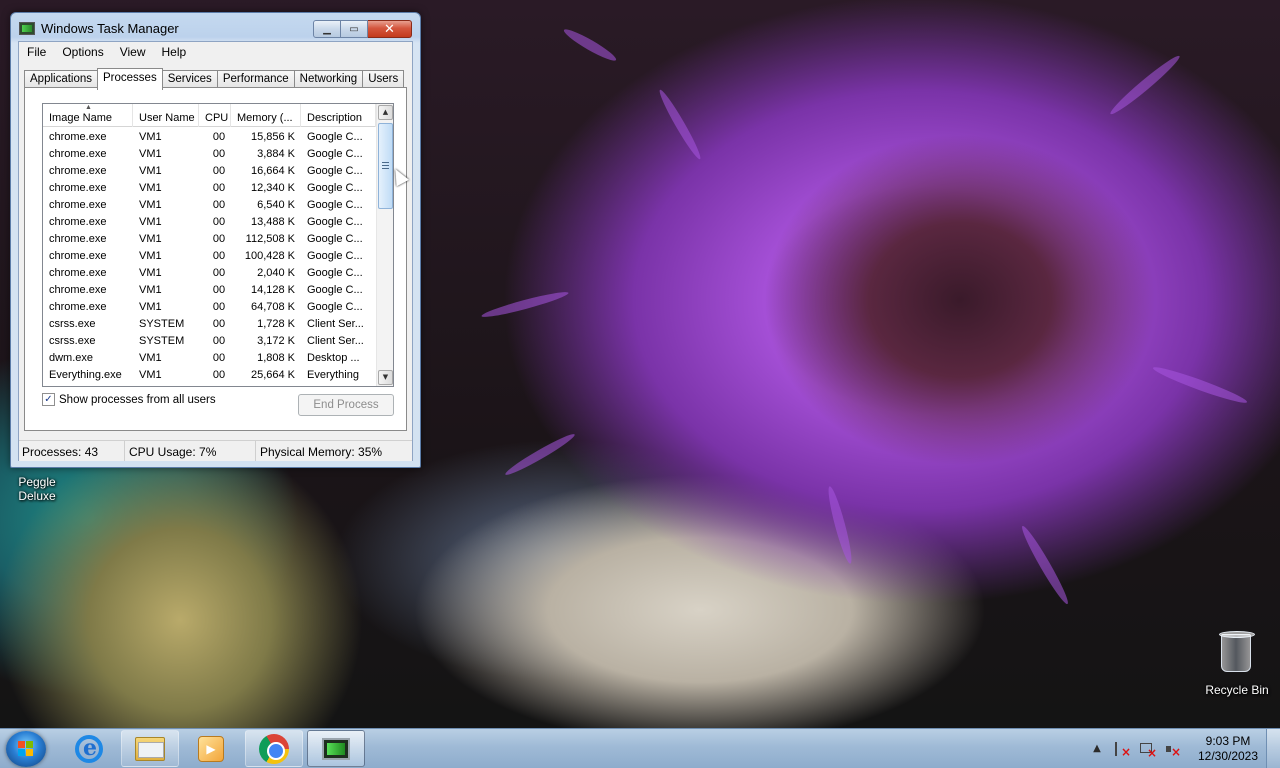  I want to click on minimize-button: ▁, so click(327, 29).